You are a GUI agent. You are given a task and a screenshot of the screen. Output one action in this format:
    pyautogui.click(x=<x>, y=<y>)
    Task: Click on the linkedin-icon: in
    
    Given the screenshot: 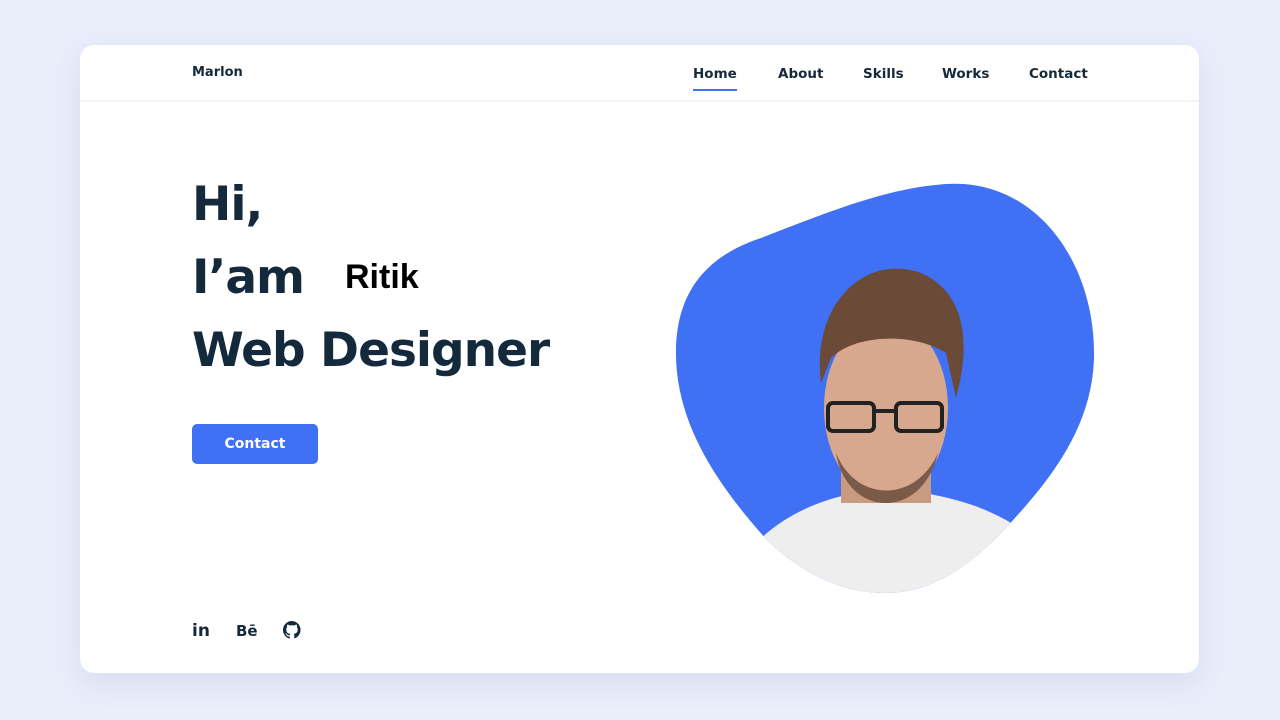 What is the action you would take?
    pyautogui.click(x=201, y=631)
    